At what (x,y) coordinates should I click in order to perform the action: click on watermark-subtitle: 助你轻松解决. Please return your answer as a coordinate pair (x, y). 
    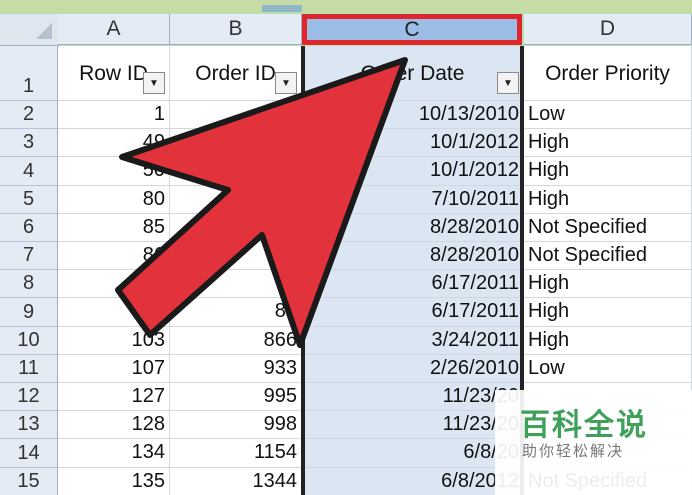
    Looking at the image, I should click on (573, 451).